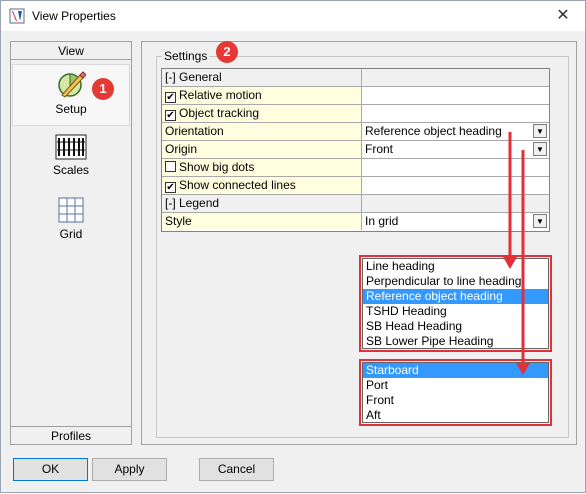 The height and width of the screenshot is (494, 586). What do you see at coordinates (262, 77) in the screenshot?
I see `section-label-general: [-] General` at bounding box center [262, 77].